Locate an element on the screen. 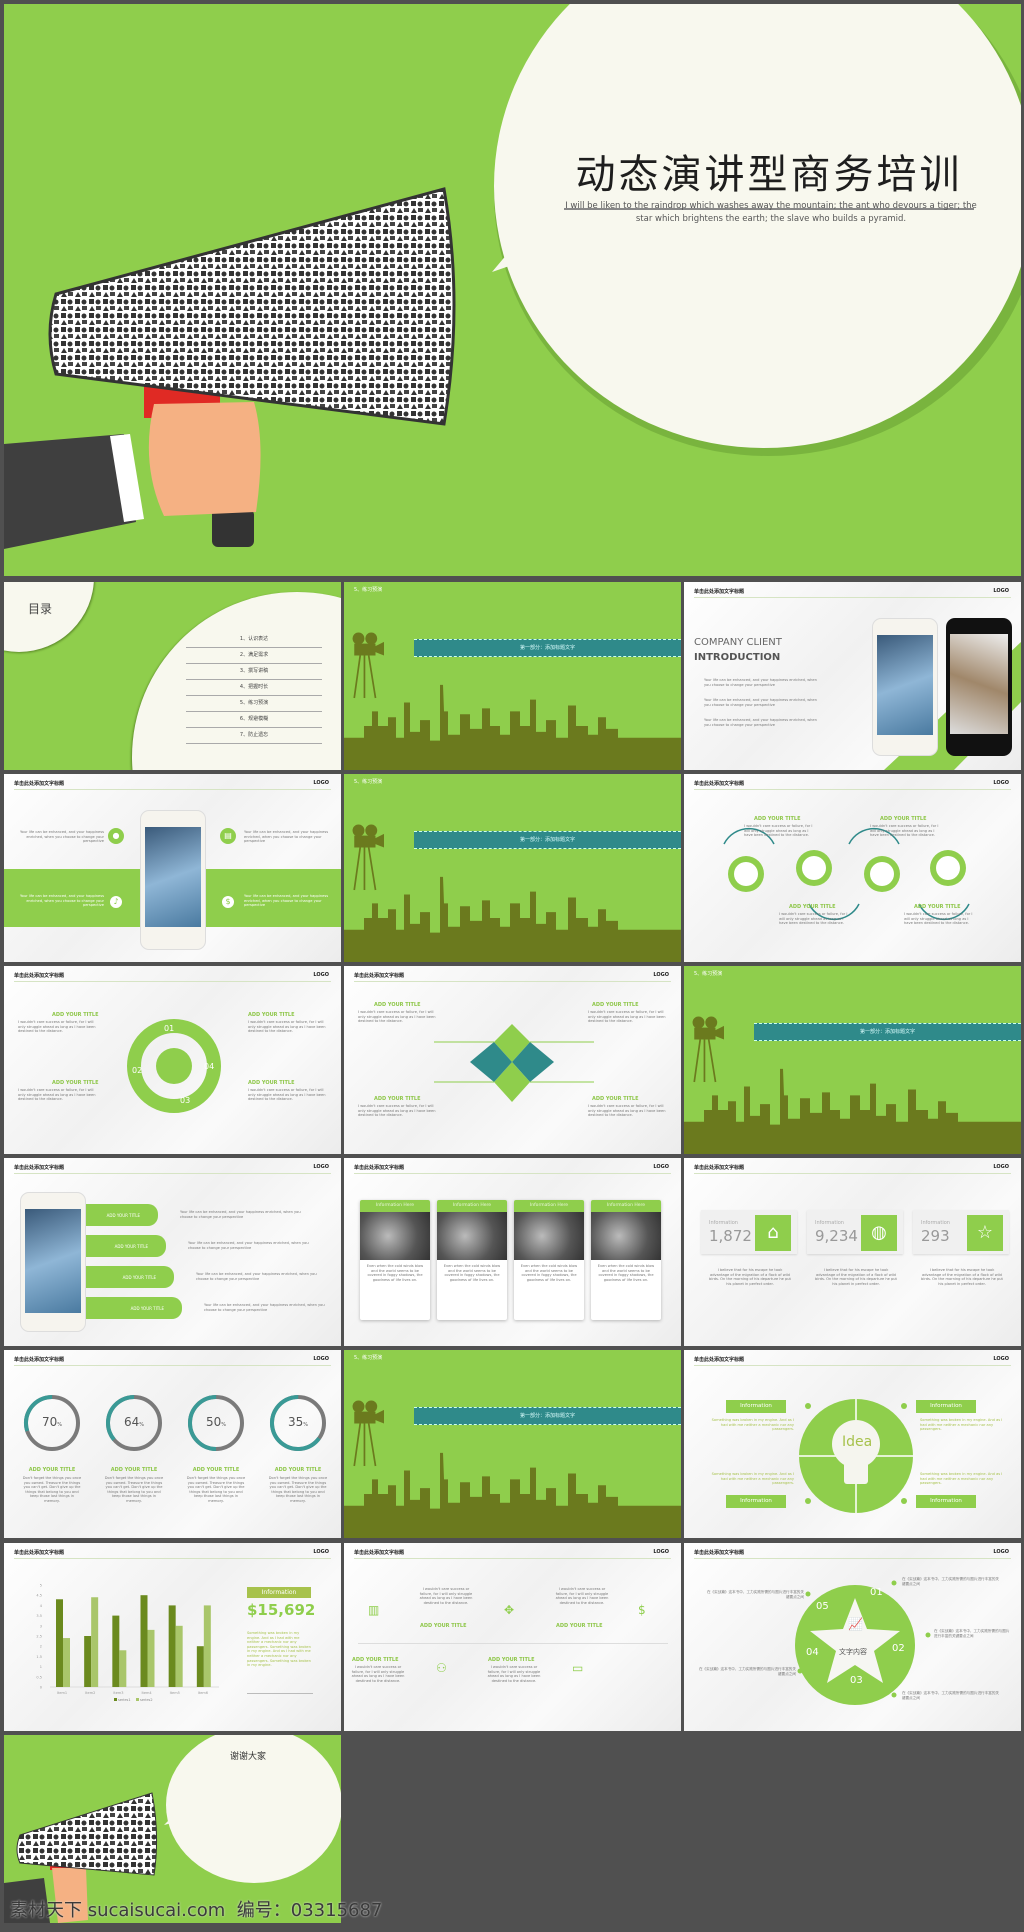  megaphone-grip is located at coordinates (233, 528).